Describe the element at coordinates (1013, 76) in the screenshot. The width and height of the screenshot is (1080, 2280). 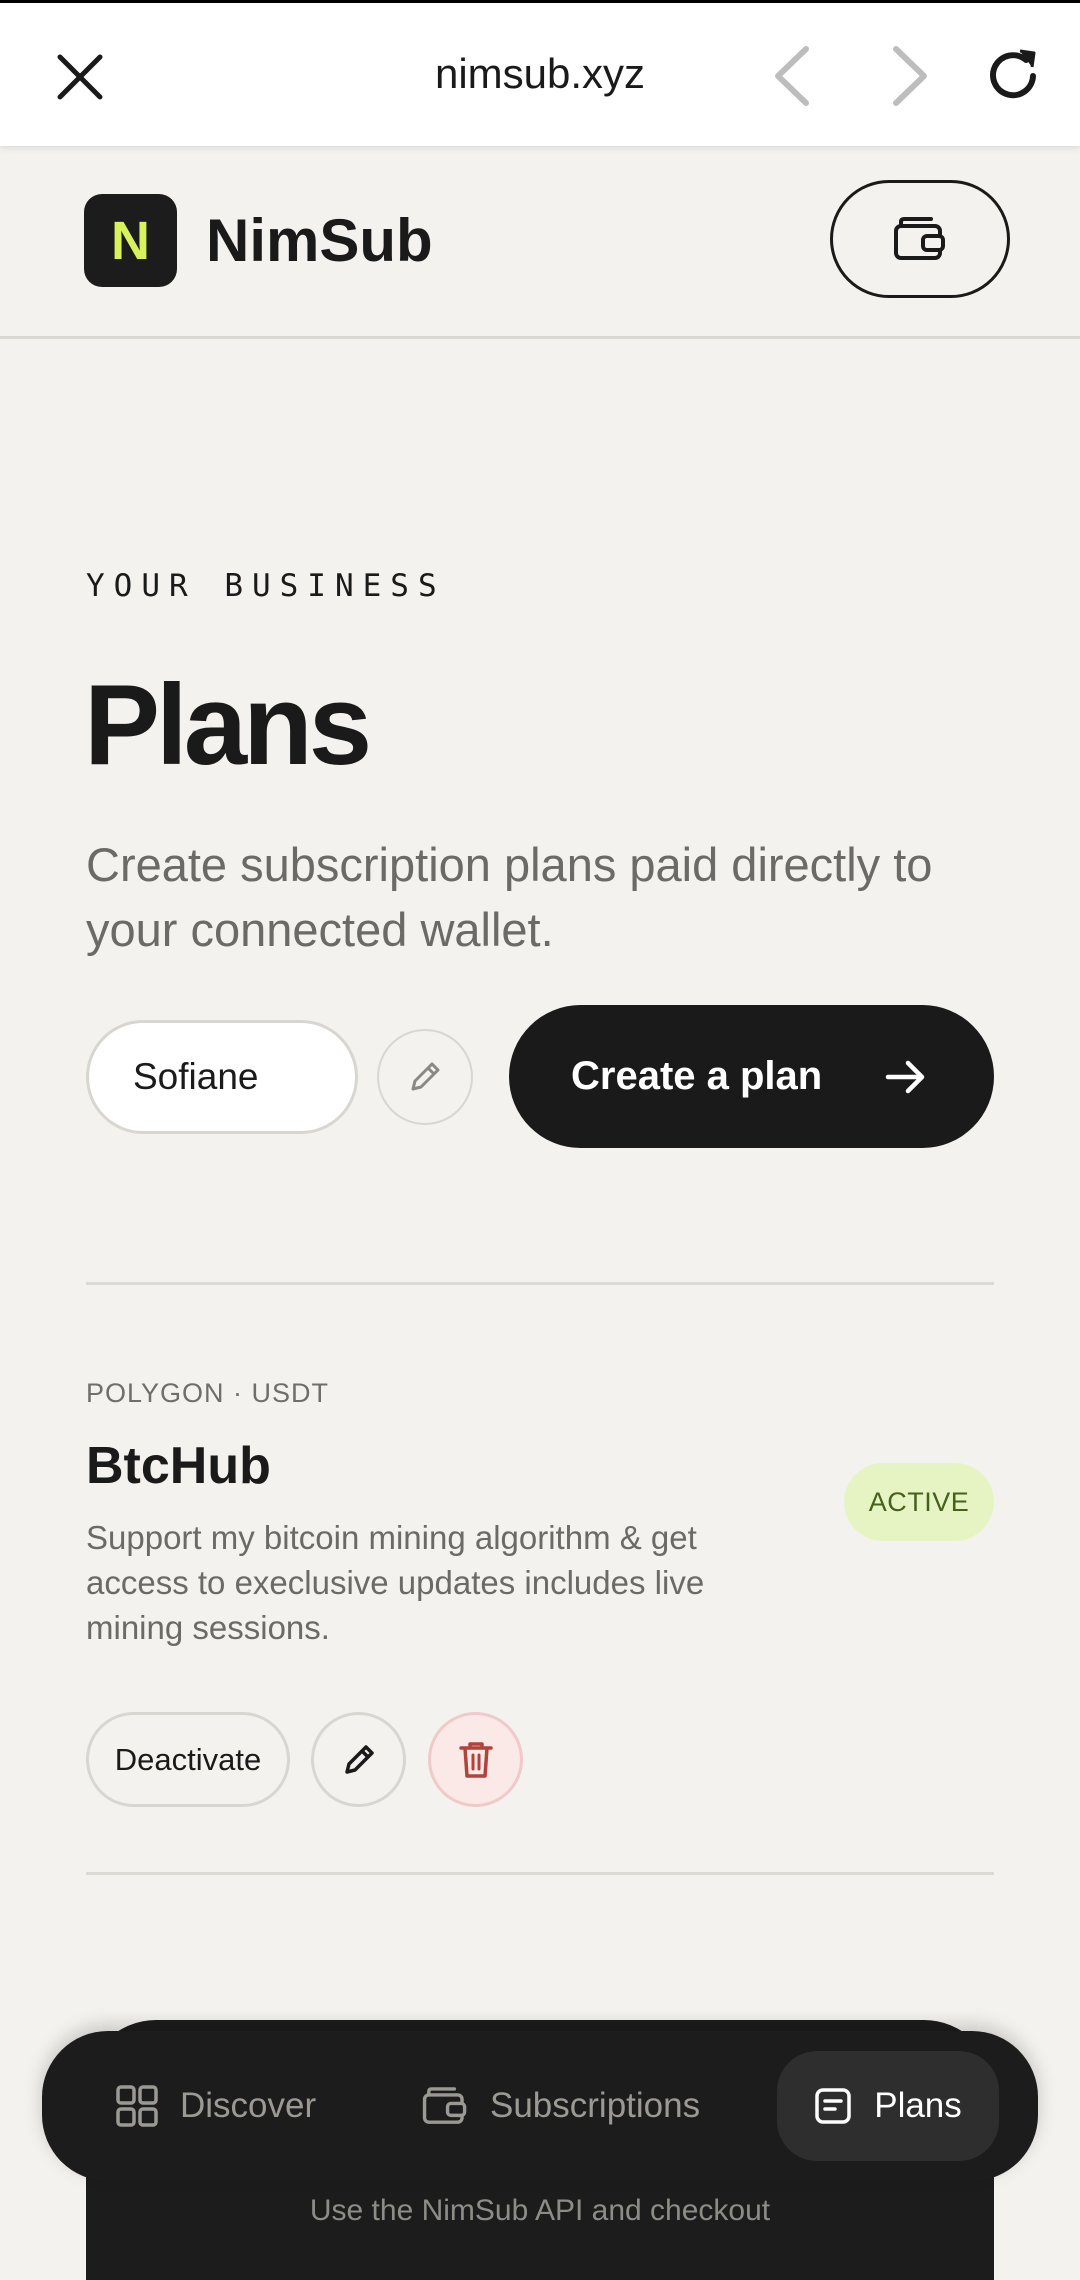
I see `reload-icon` at that location.